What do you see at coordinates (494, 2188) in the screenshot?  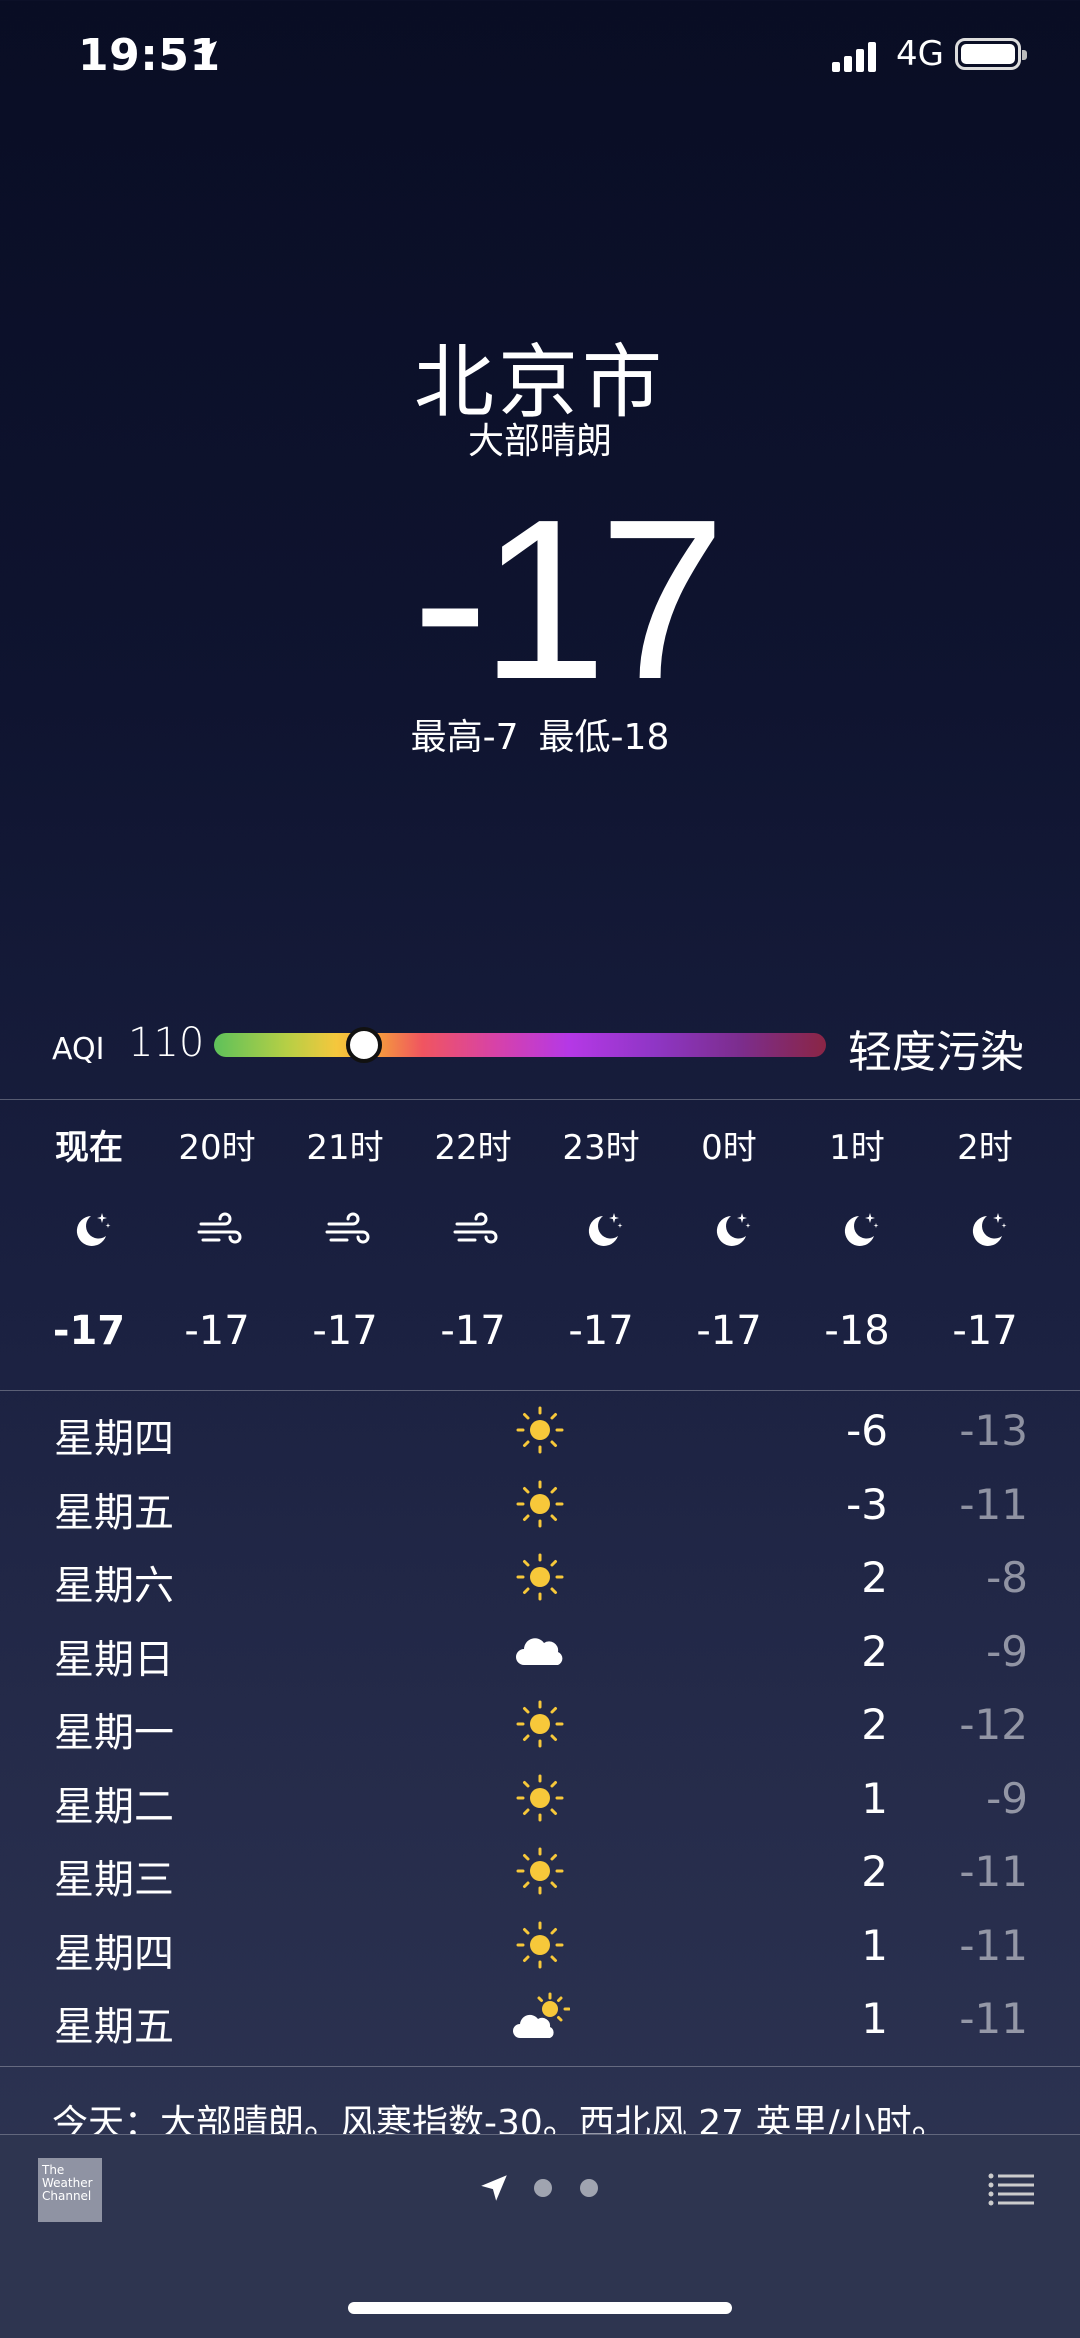 I see `current-location-page-icon` at bounding box center [494, 2188].